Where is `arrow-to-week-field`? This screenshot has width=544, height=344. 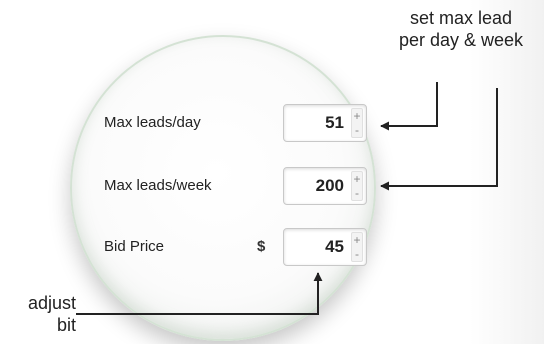
arrow-to-week-field is located at coordinates (439, 139).